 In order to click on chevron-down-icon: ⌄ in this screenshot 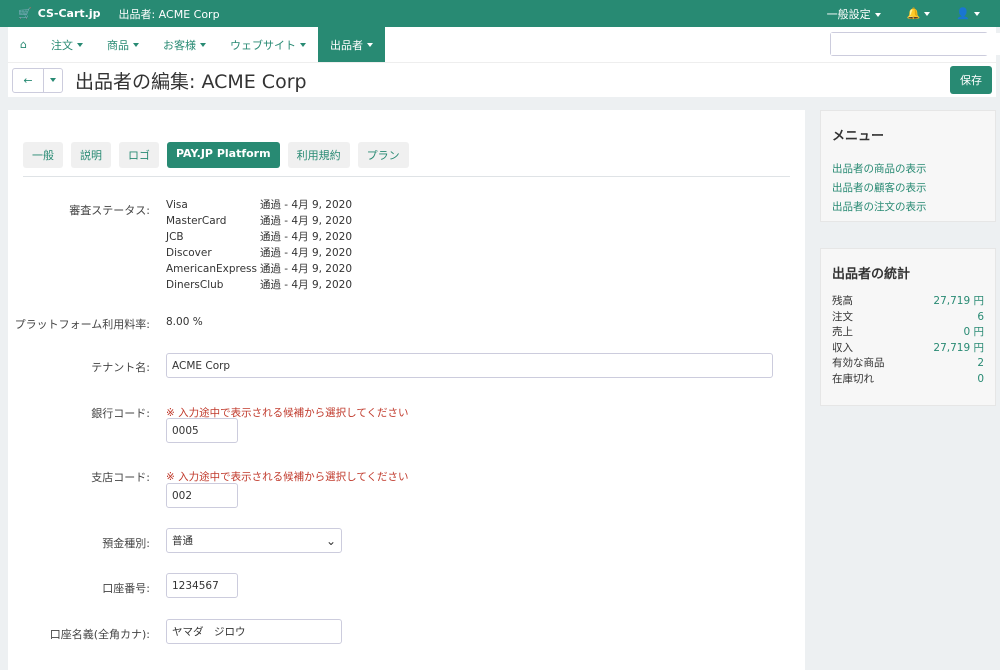, I will do `click(330, 540)`.